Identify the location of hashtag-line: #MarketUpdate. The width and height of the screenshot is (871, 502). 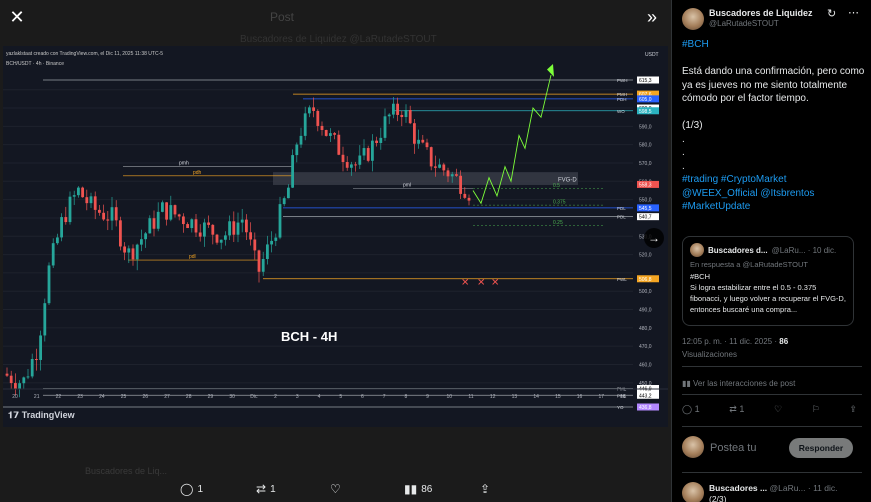
(774, 207).